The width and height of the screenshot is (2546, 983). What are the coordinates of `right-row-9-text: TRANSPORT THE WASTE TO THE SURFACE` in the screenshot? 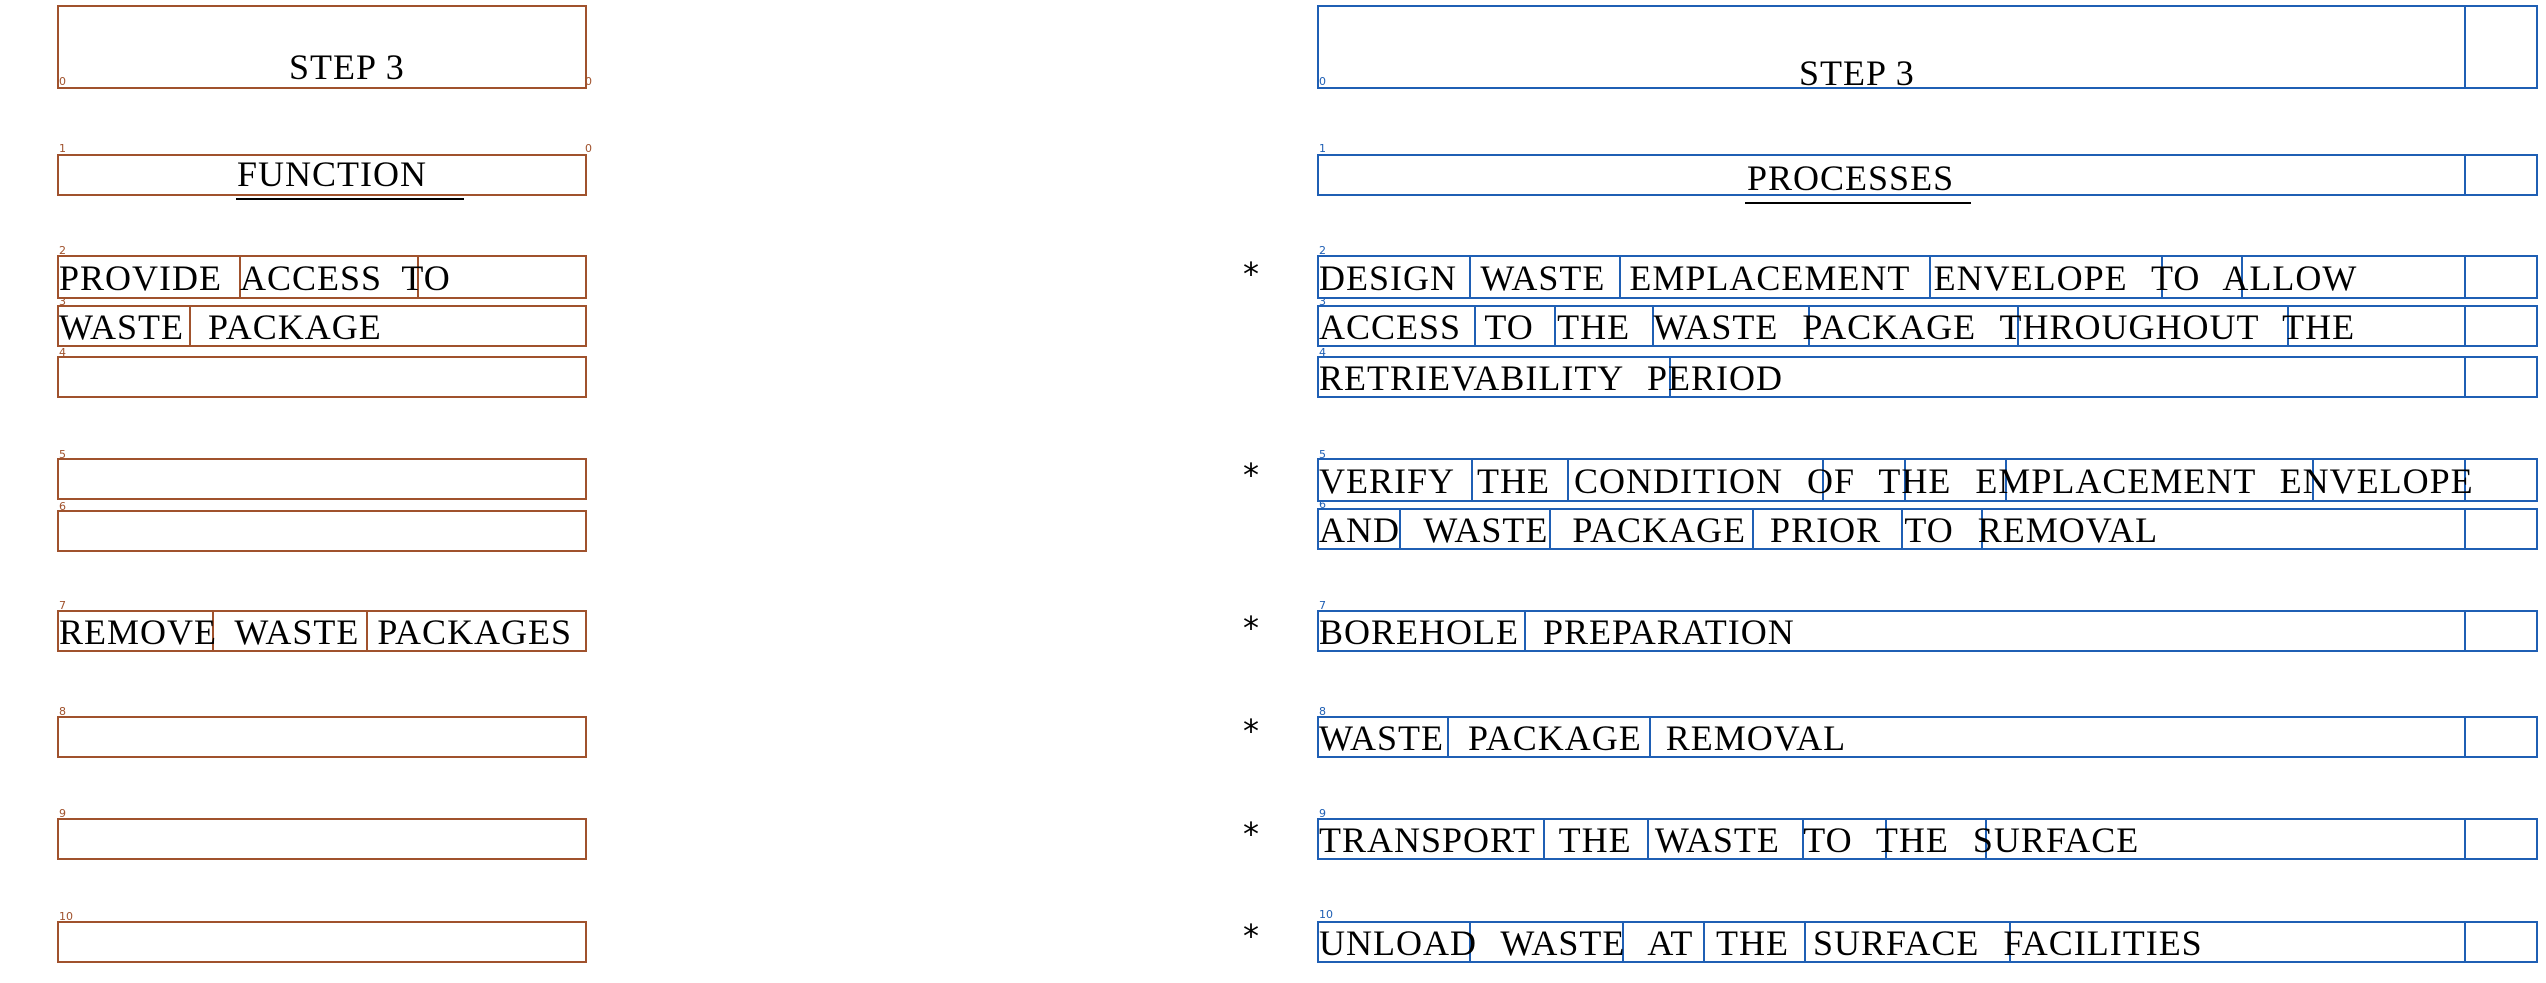 It's located at (1729, 840).